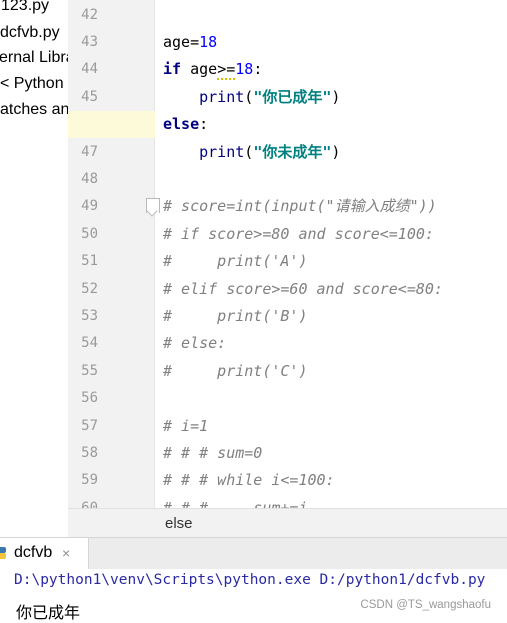 The image size is (507, 623). I want to click on fold-icon, so click(153, 205).